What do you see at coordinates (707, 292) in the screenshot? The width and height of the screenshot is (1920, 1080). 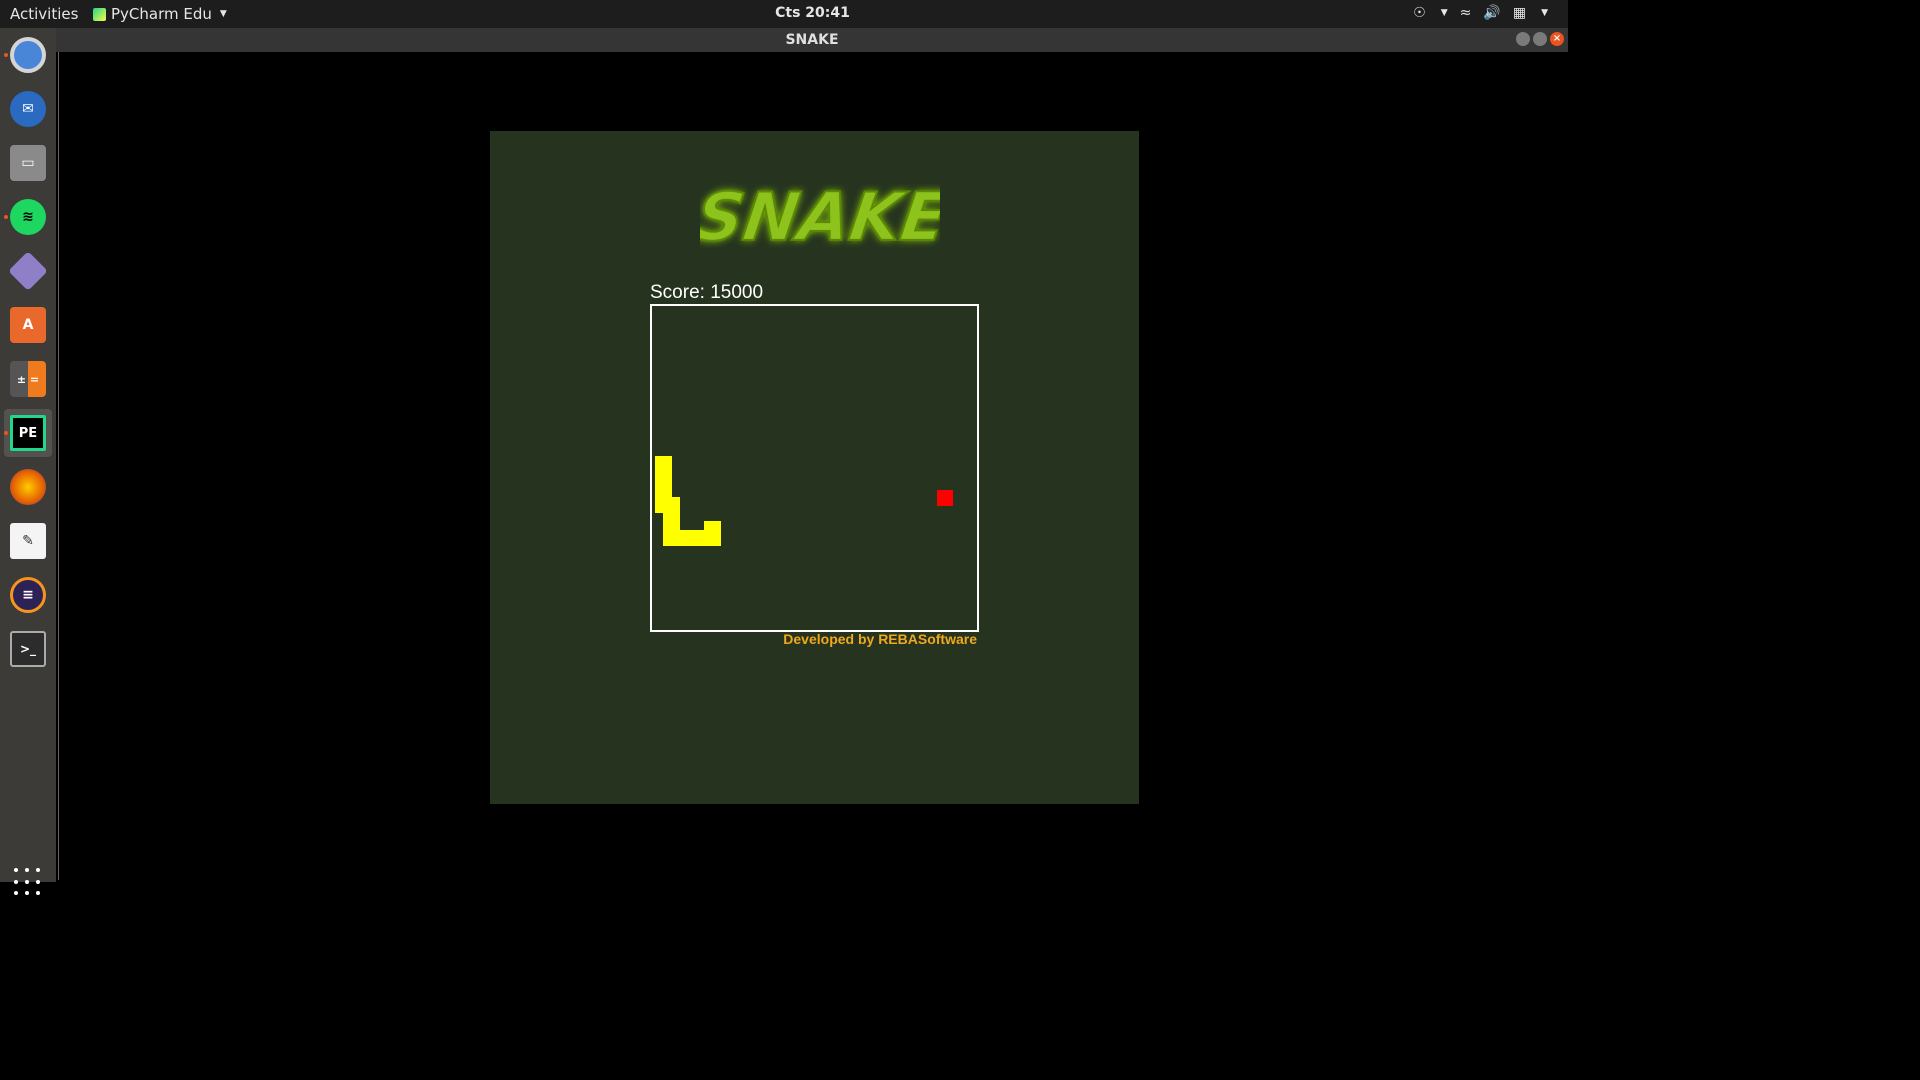 I see `score-label: Score: 15000` at bounding box center [707, 292].